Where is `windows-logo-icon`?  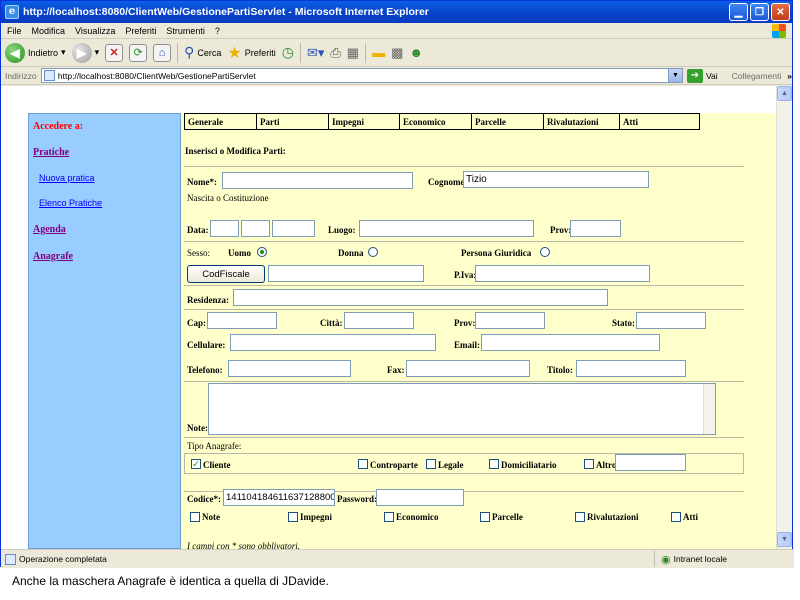 windows-logo-icon is located at coordinates (779, 31).